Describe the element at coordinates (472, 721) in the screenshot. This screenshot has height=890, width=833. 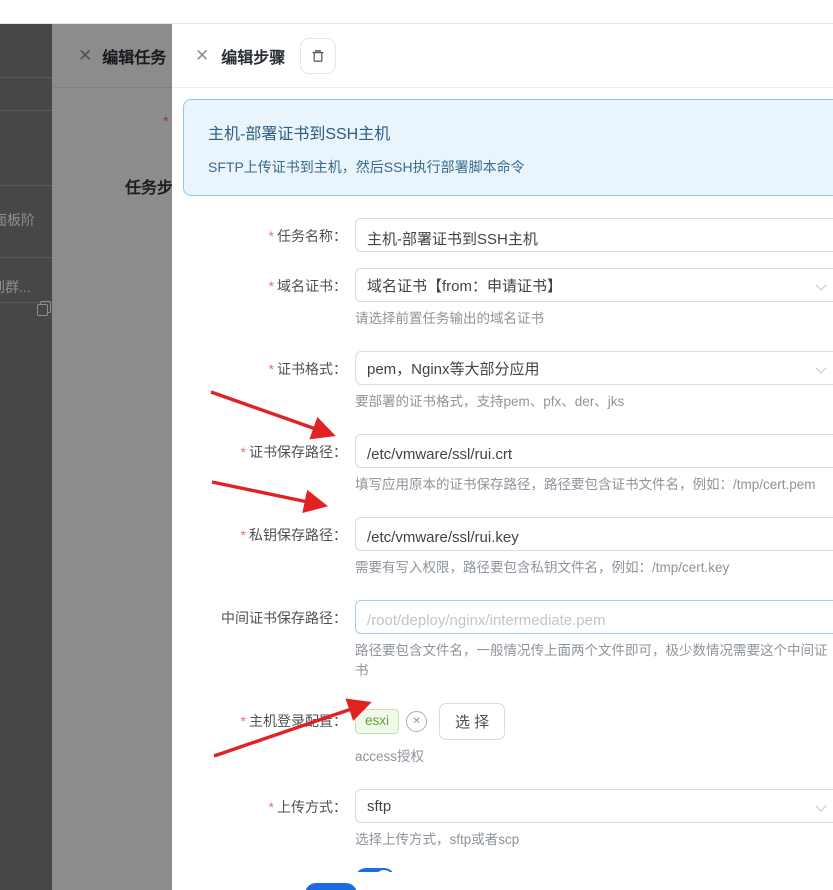
I see `choose-access-button: 选 择` at that location.